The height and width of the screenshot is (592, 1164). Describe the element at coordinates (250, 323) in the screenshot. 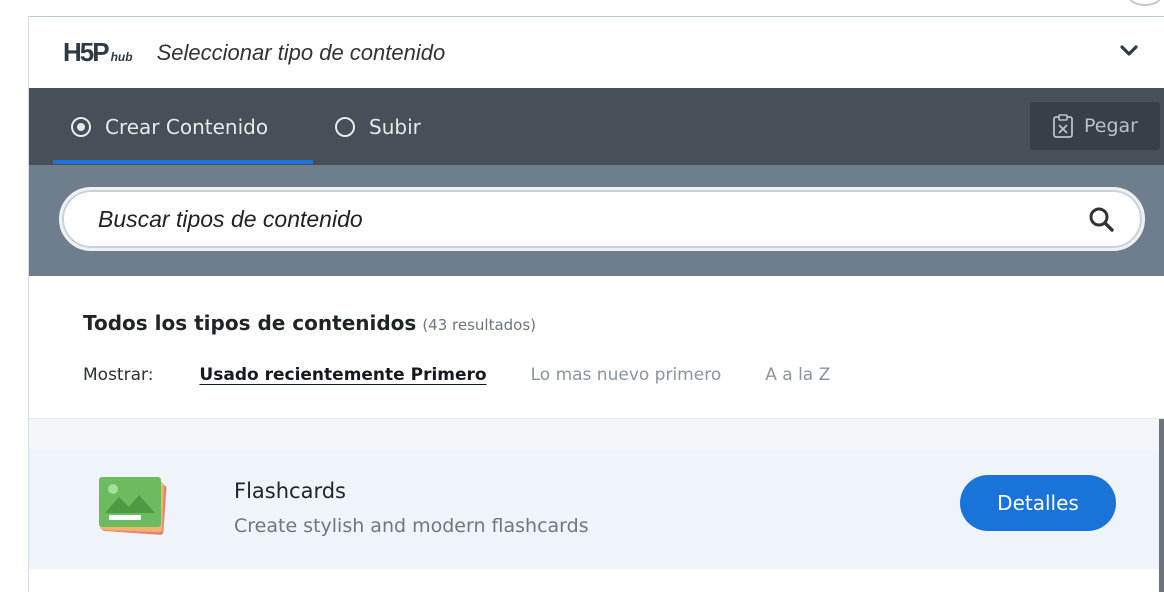

I see `results-title-text: Todos los tipos de contenidos` at that location.